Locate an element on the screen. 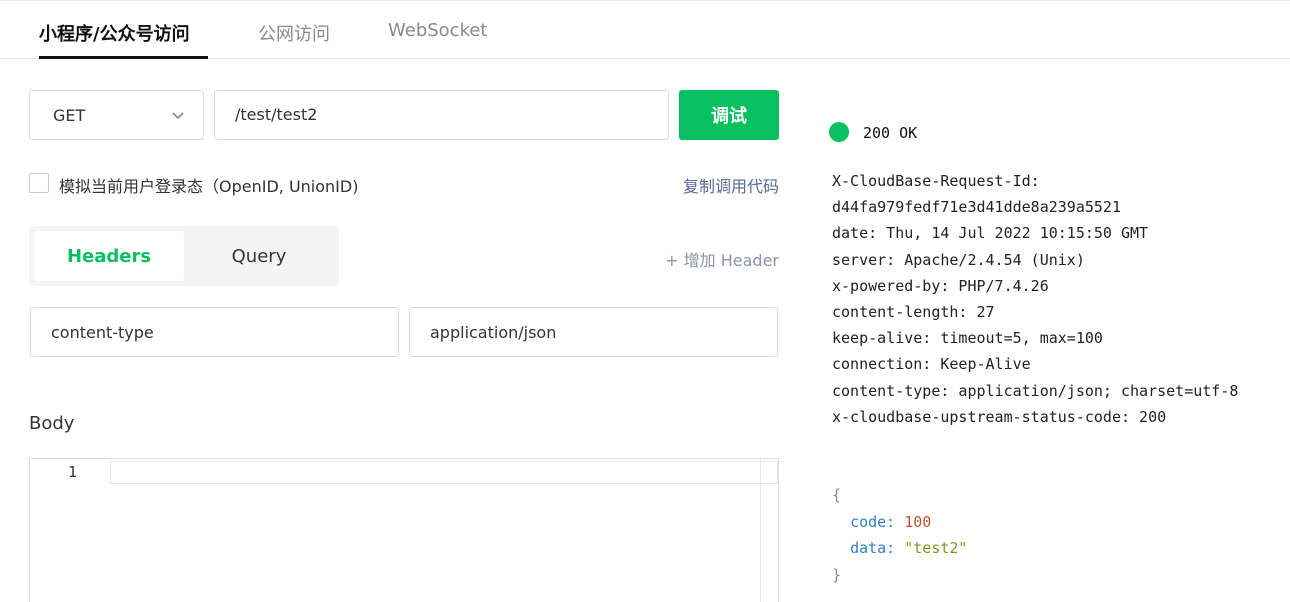  header-value-field: application/json is located at coordinates (593, 332).